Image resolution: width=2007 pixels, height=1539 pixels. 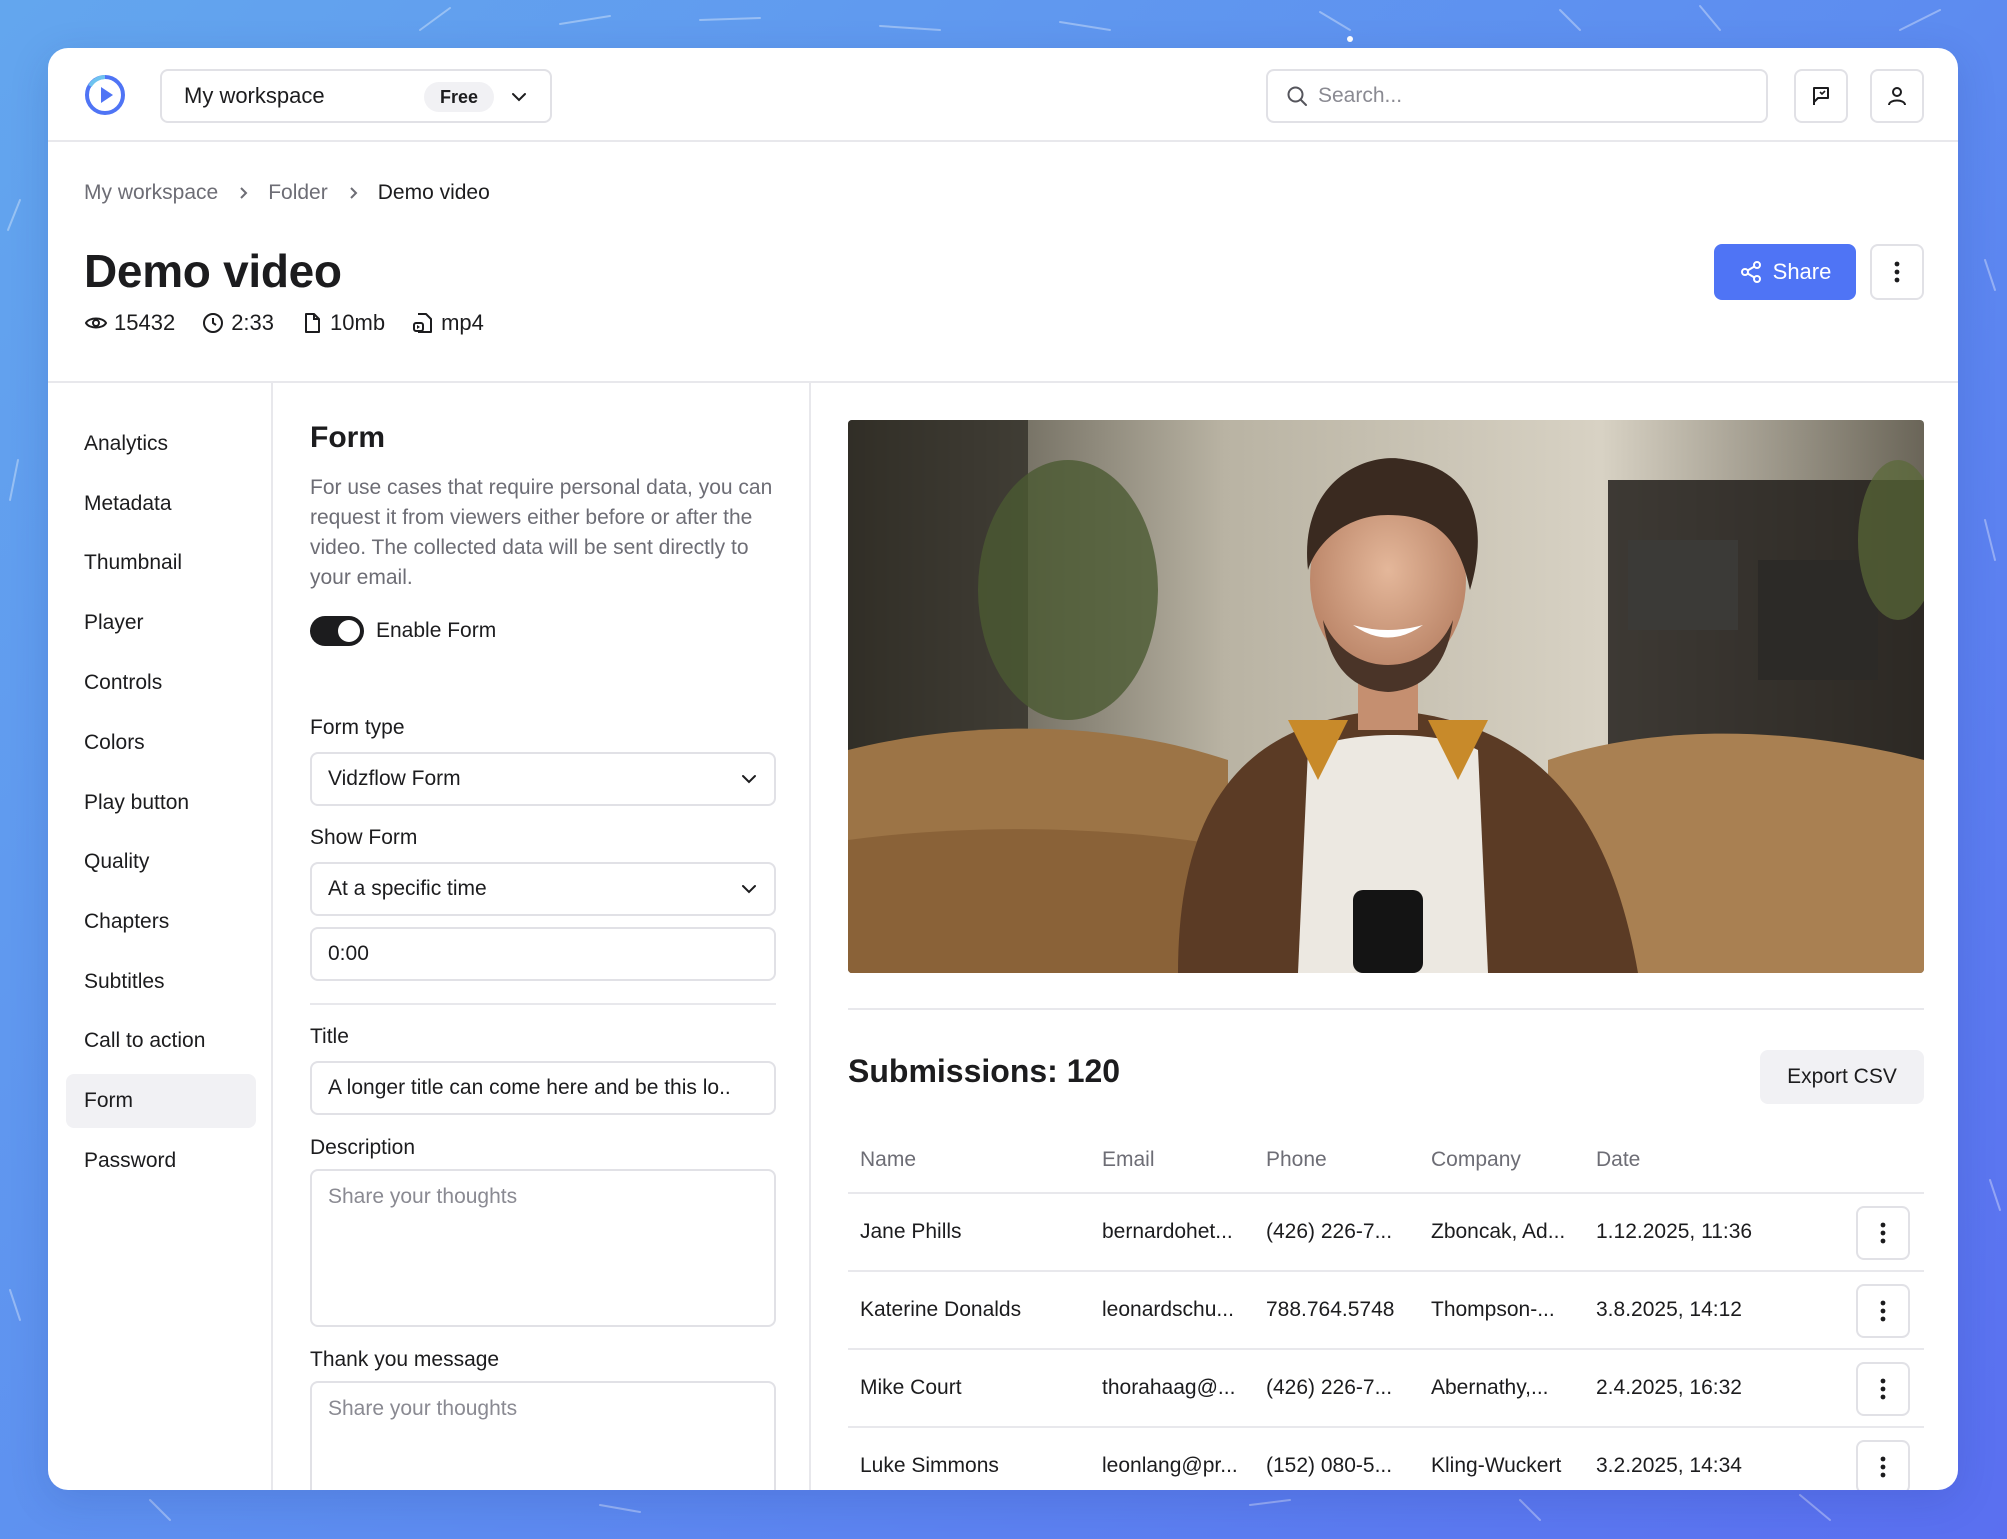 What do you see at coordinates (423, 1196) in the screenshot?
I see `description-placeholder: Share your thoughts` at bounding box center [423, 1196].